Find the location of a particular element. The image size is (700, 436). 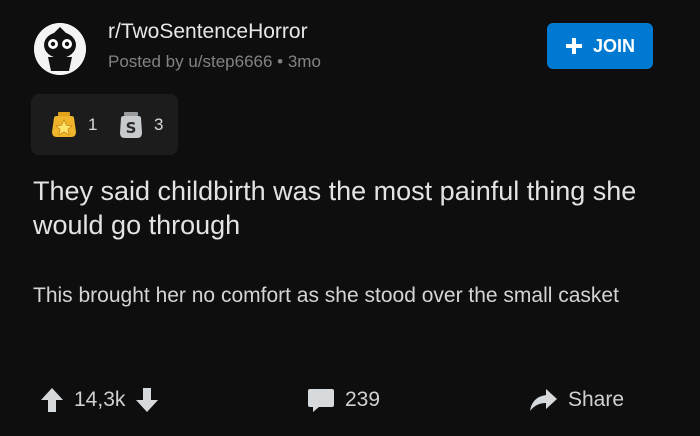

award-silver-count: 3 is located at coordinates (159, 124).